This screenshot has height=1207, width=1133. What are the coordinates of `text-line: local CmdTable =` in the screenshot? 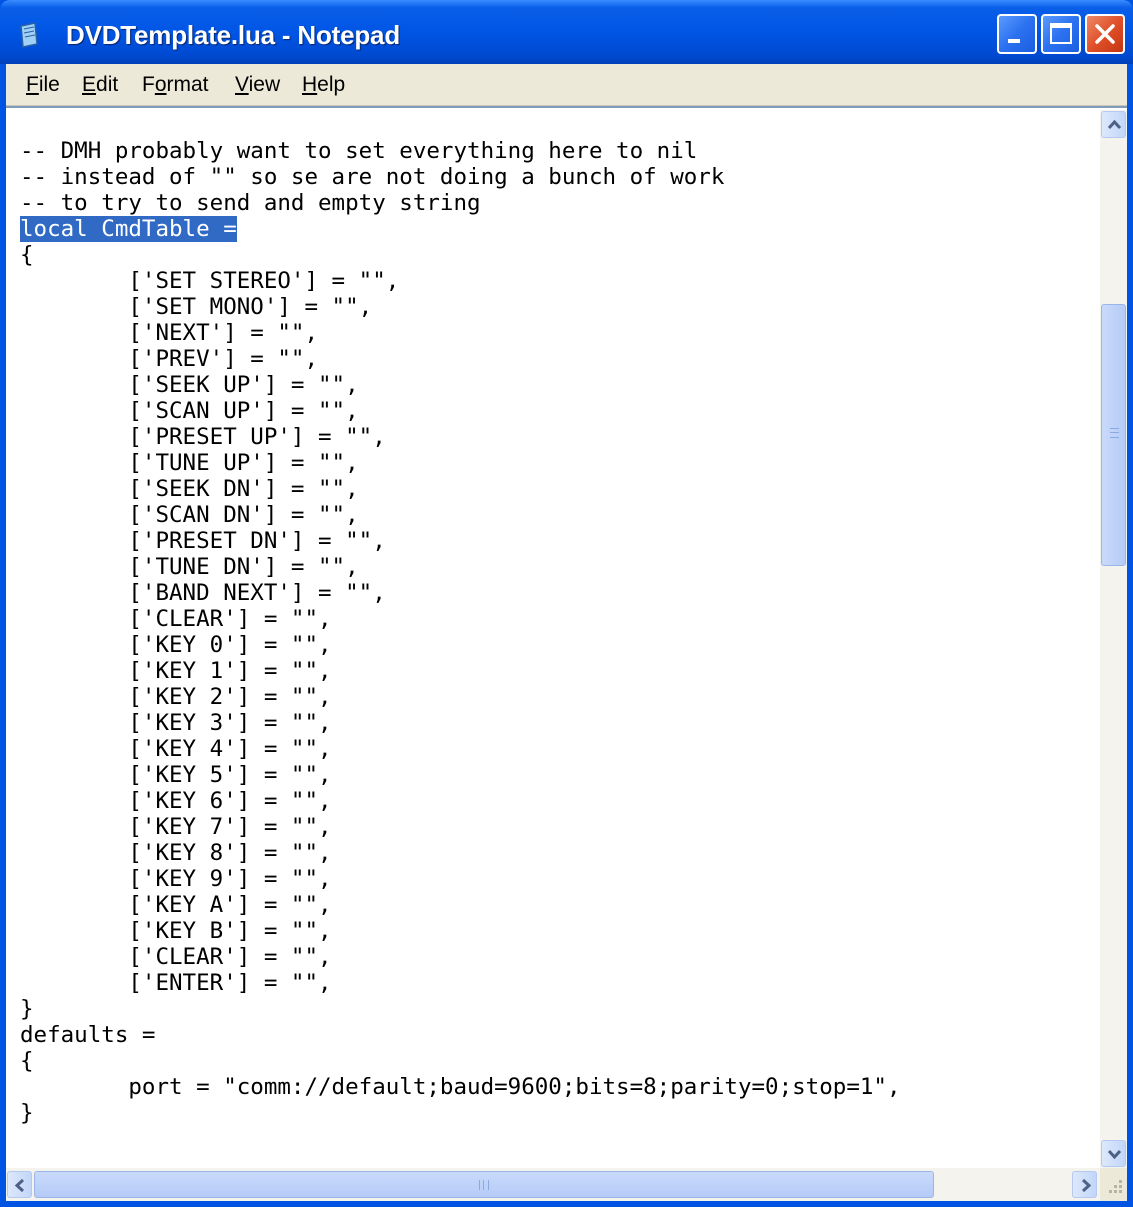 It's located at (560, 229).